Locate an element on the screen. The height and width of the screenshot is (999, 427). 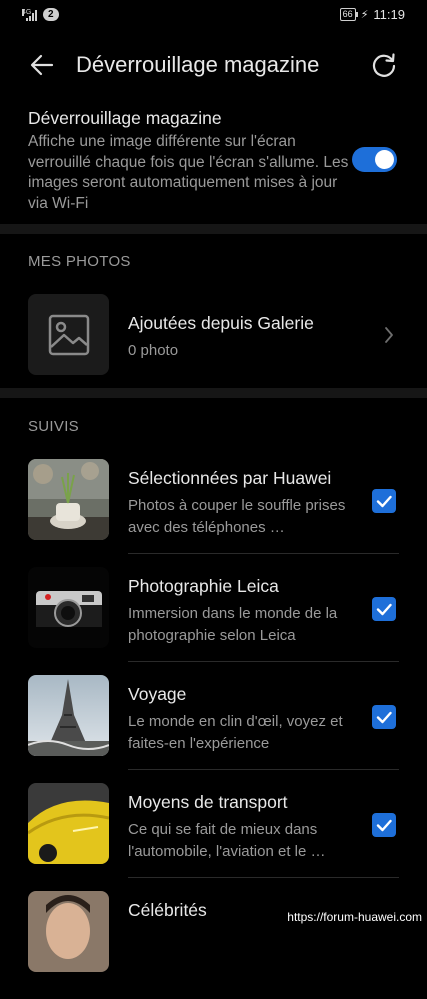
magazine-unlock-toggle is located at coordinates (374, 159).